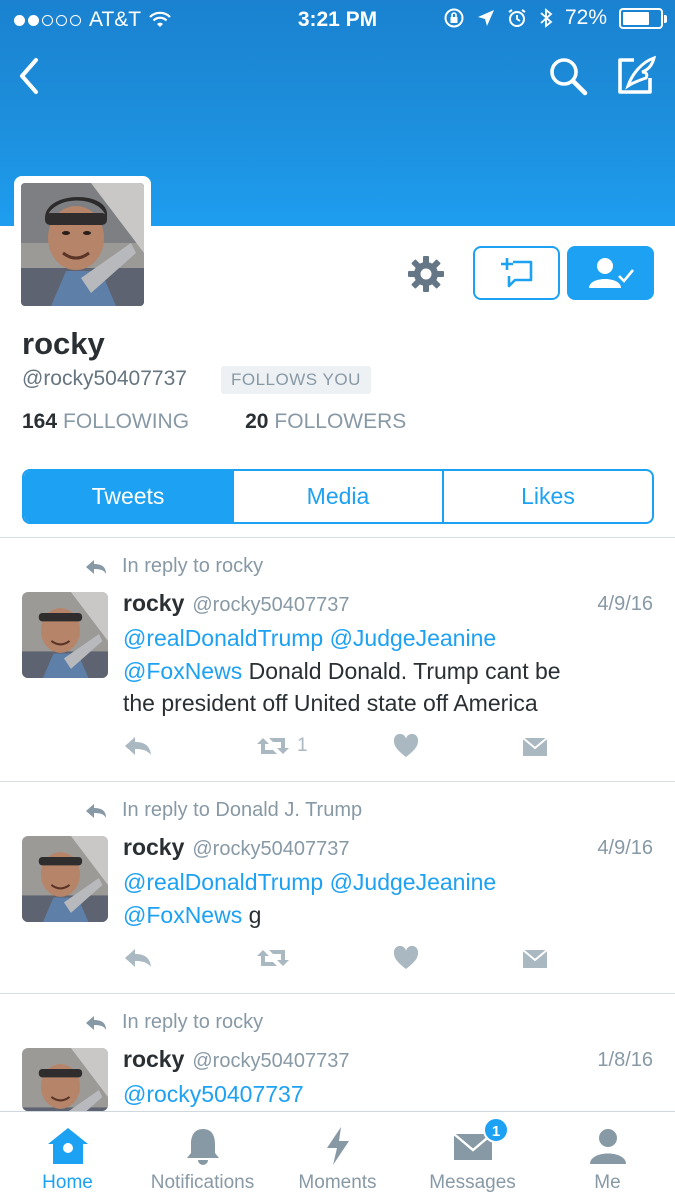  What do you see at coordinates (63, 343) in the screenshot?
I see `profile-name: rocky` at bounding box center [63, 343].